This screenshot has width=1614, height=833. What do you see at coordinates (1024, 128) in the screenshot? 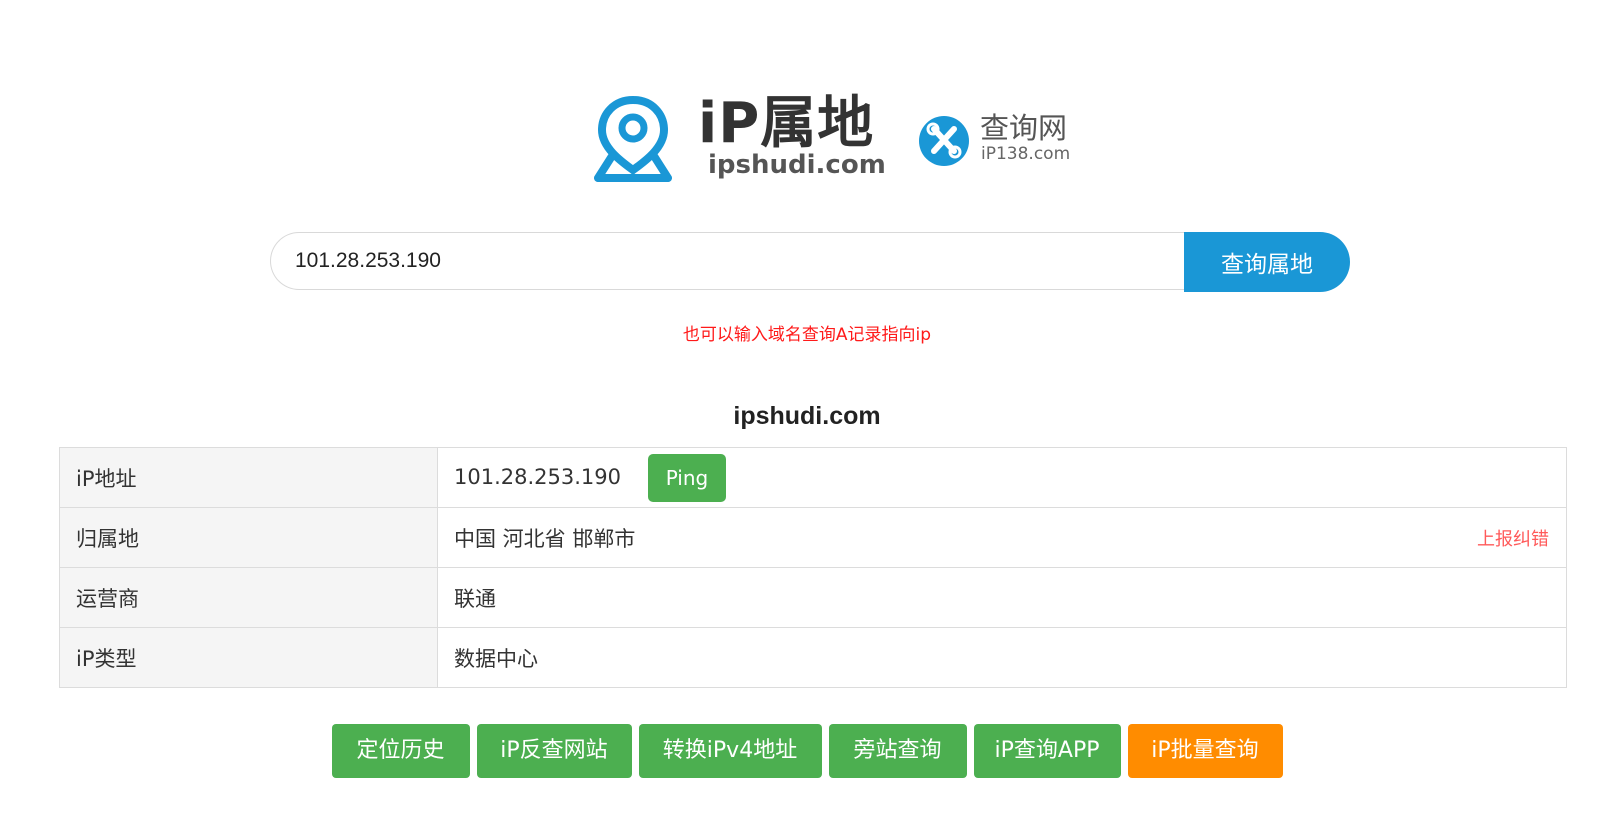
I see `secondary-logo-title: 查询网` at bounding box center [1024, 128].